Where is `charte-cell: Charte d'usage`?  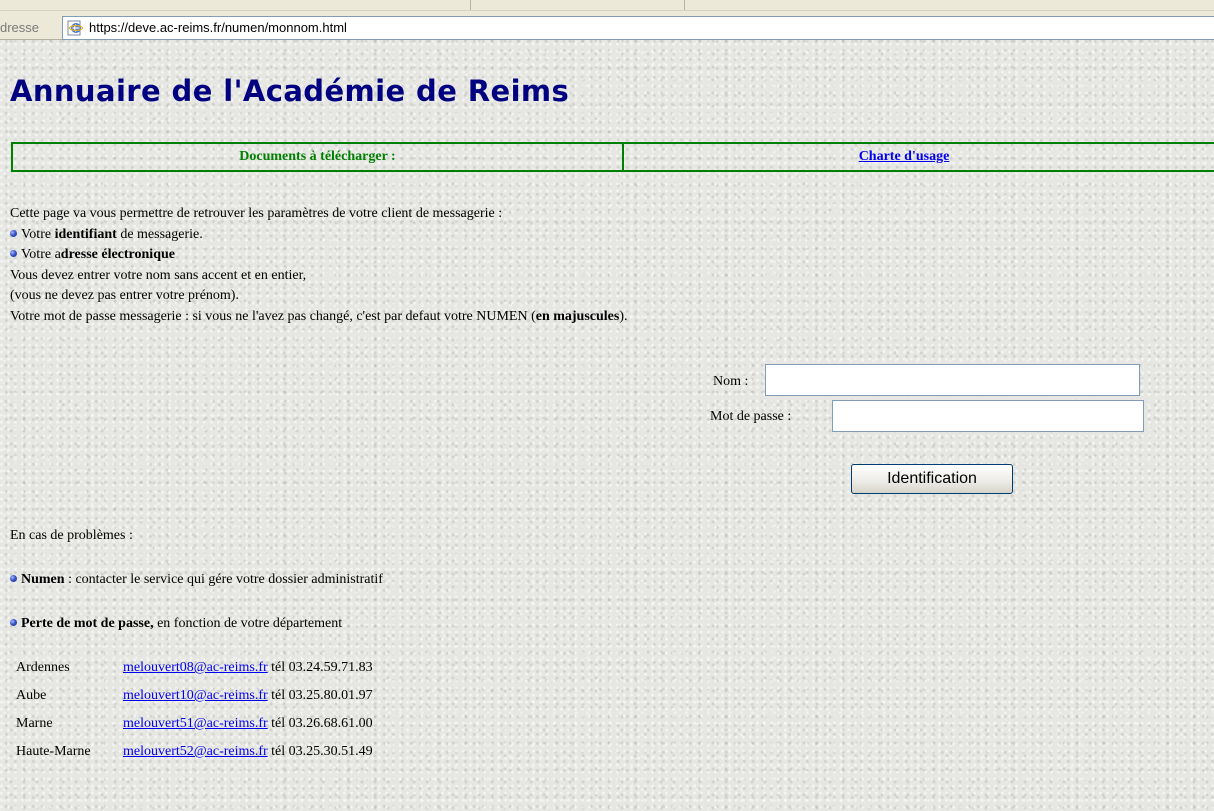
charte-cell: Charte d'usage is located at coordinates (919, 157).